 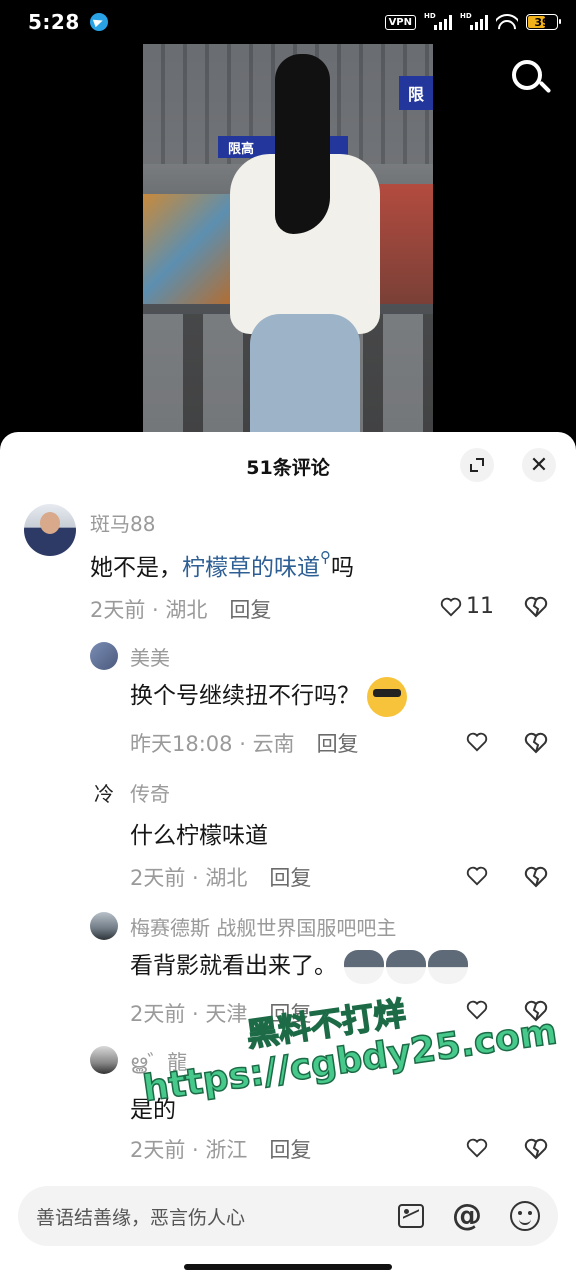 What do you see at coordinates (325, 557) in the screenshot?
I see `keyword-search-icon: ⚲` at bounding box center [325, 557].